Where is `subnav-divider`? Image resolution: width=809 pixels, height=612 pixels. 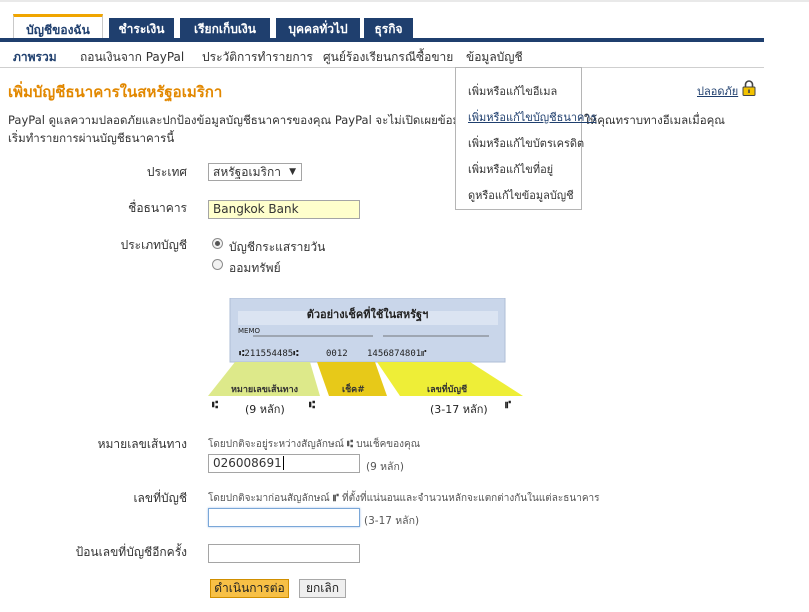
subnav-divider is located at coordinates (382, 67).